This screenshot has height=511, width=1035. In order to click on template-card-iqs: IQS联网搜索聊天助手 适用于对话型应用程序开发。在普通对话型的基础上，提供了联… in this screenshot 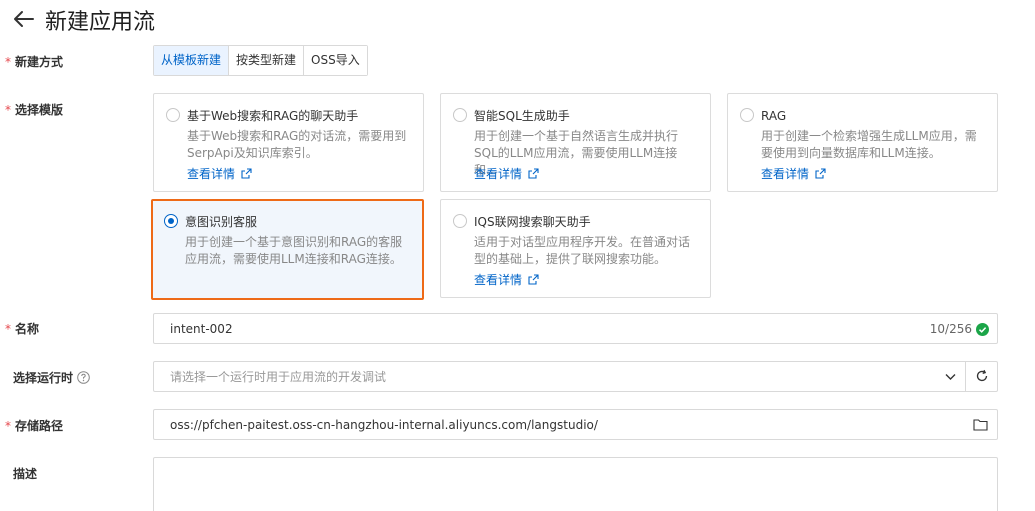, I will do `click(575, 248)`.